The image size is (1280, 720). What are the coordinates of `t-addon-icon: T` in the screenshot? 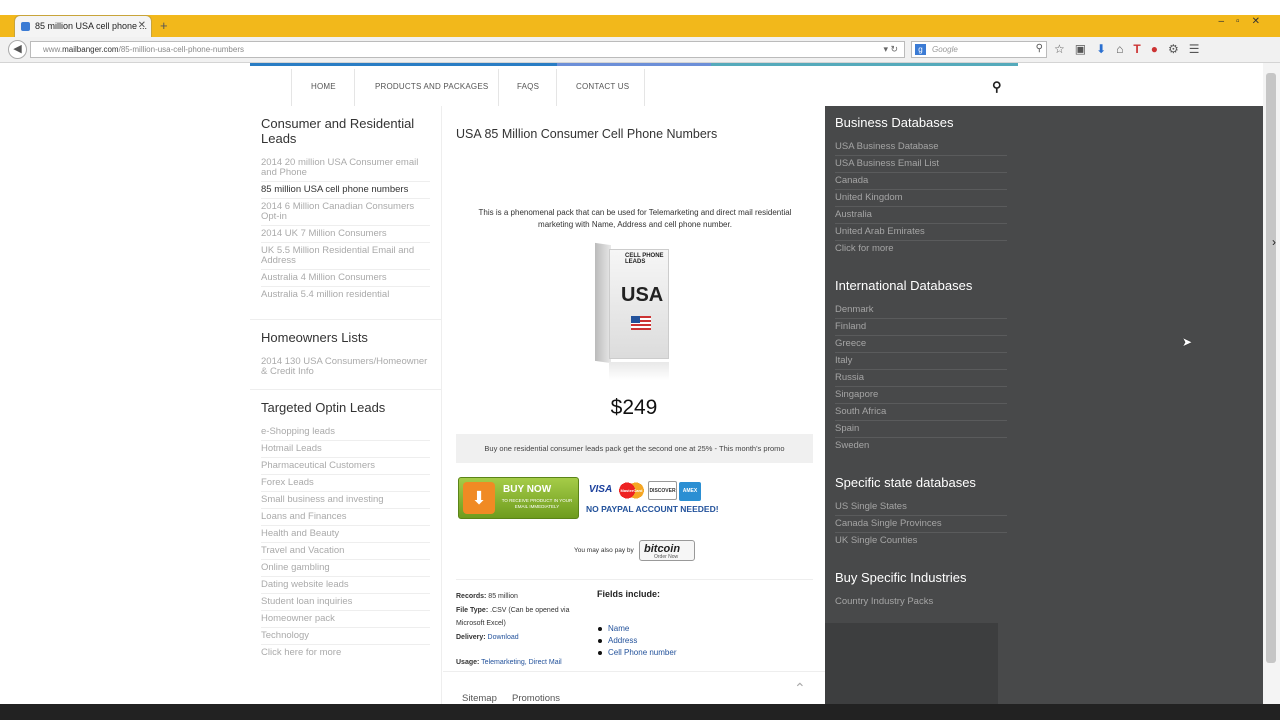 It's located at (1136, 49).